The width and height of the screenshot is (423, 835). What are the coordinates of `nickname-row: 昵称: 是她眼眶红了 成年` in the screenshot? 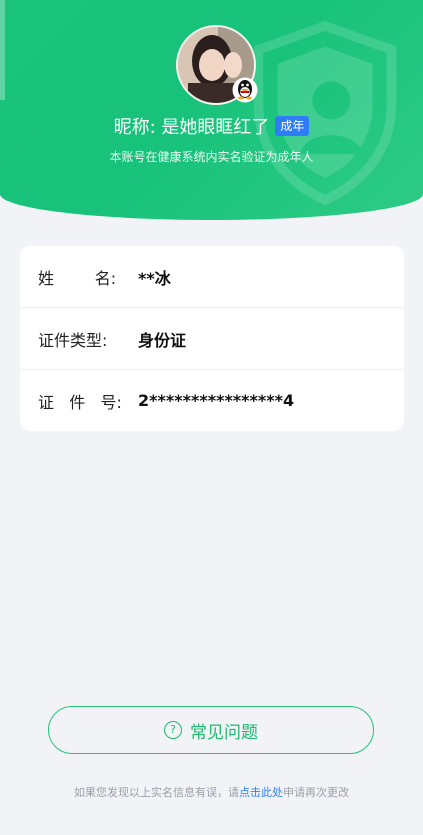 It's located at (211, 126).